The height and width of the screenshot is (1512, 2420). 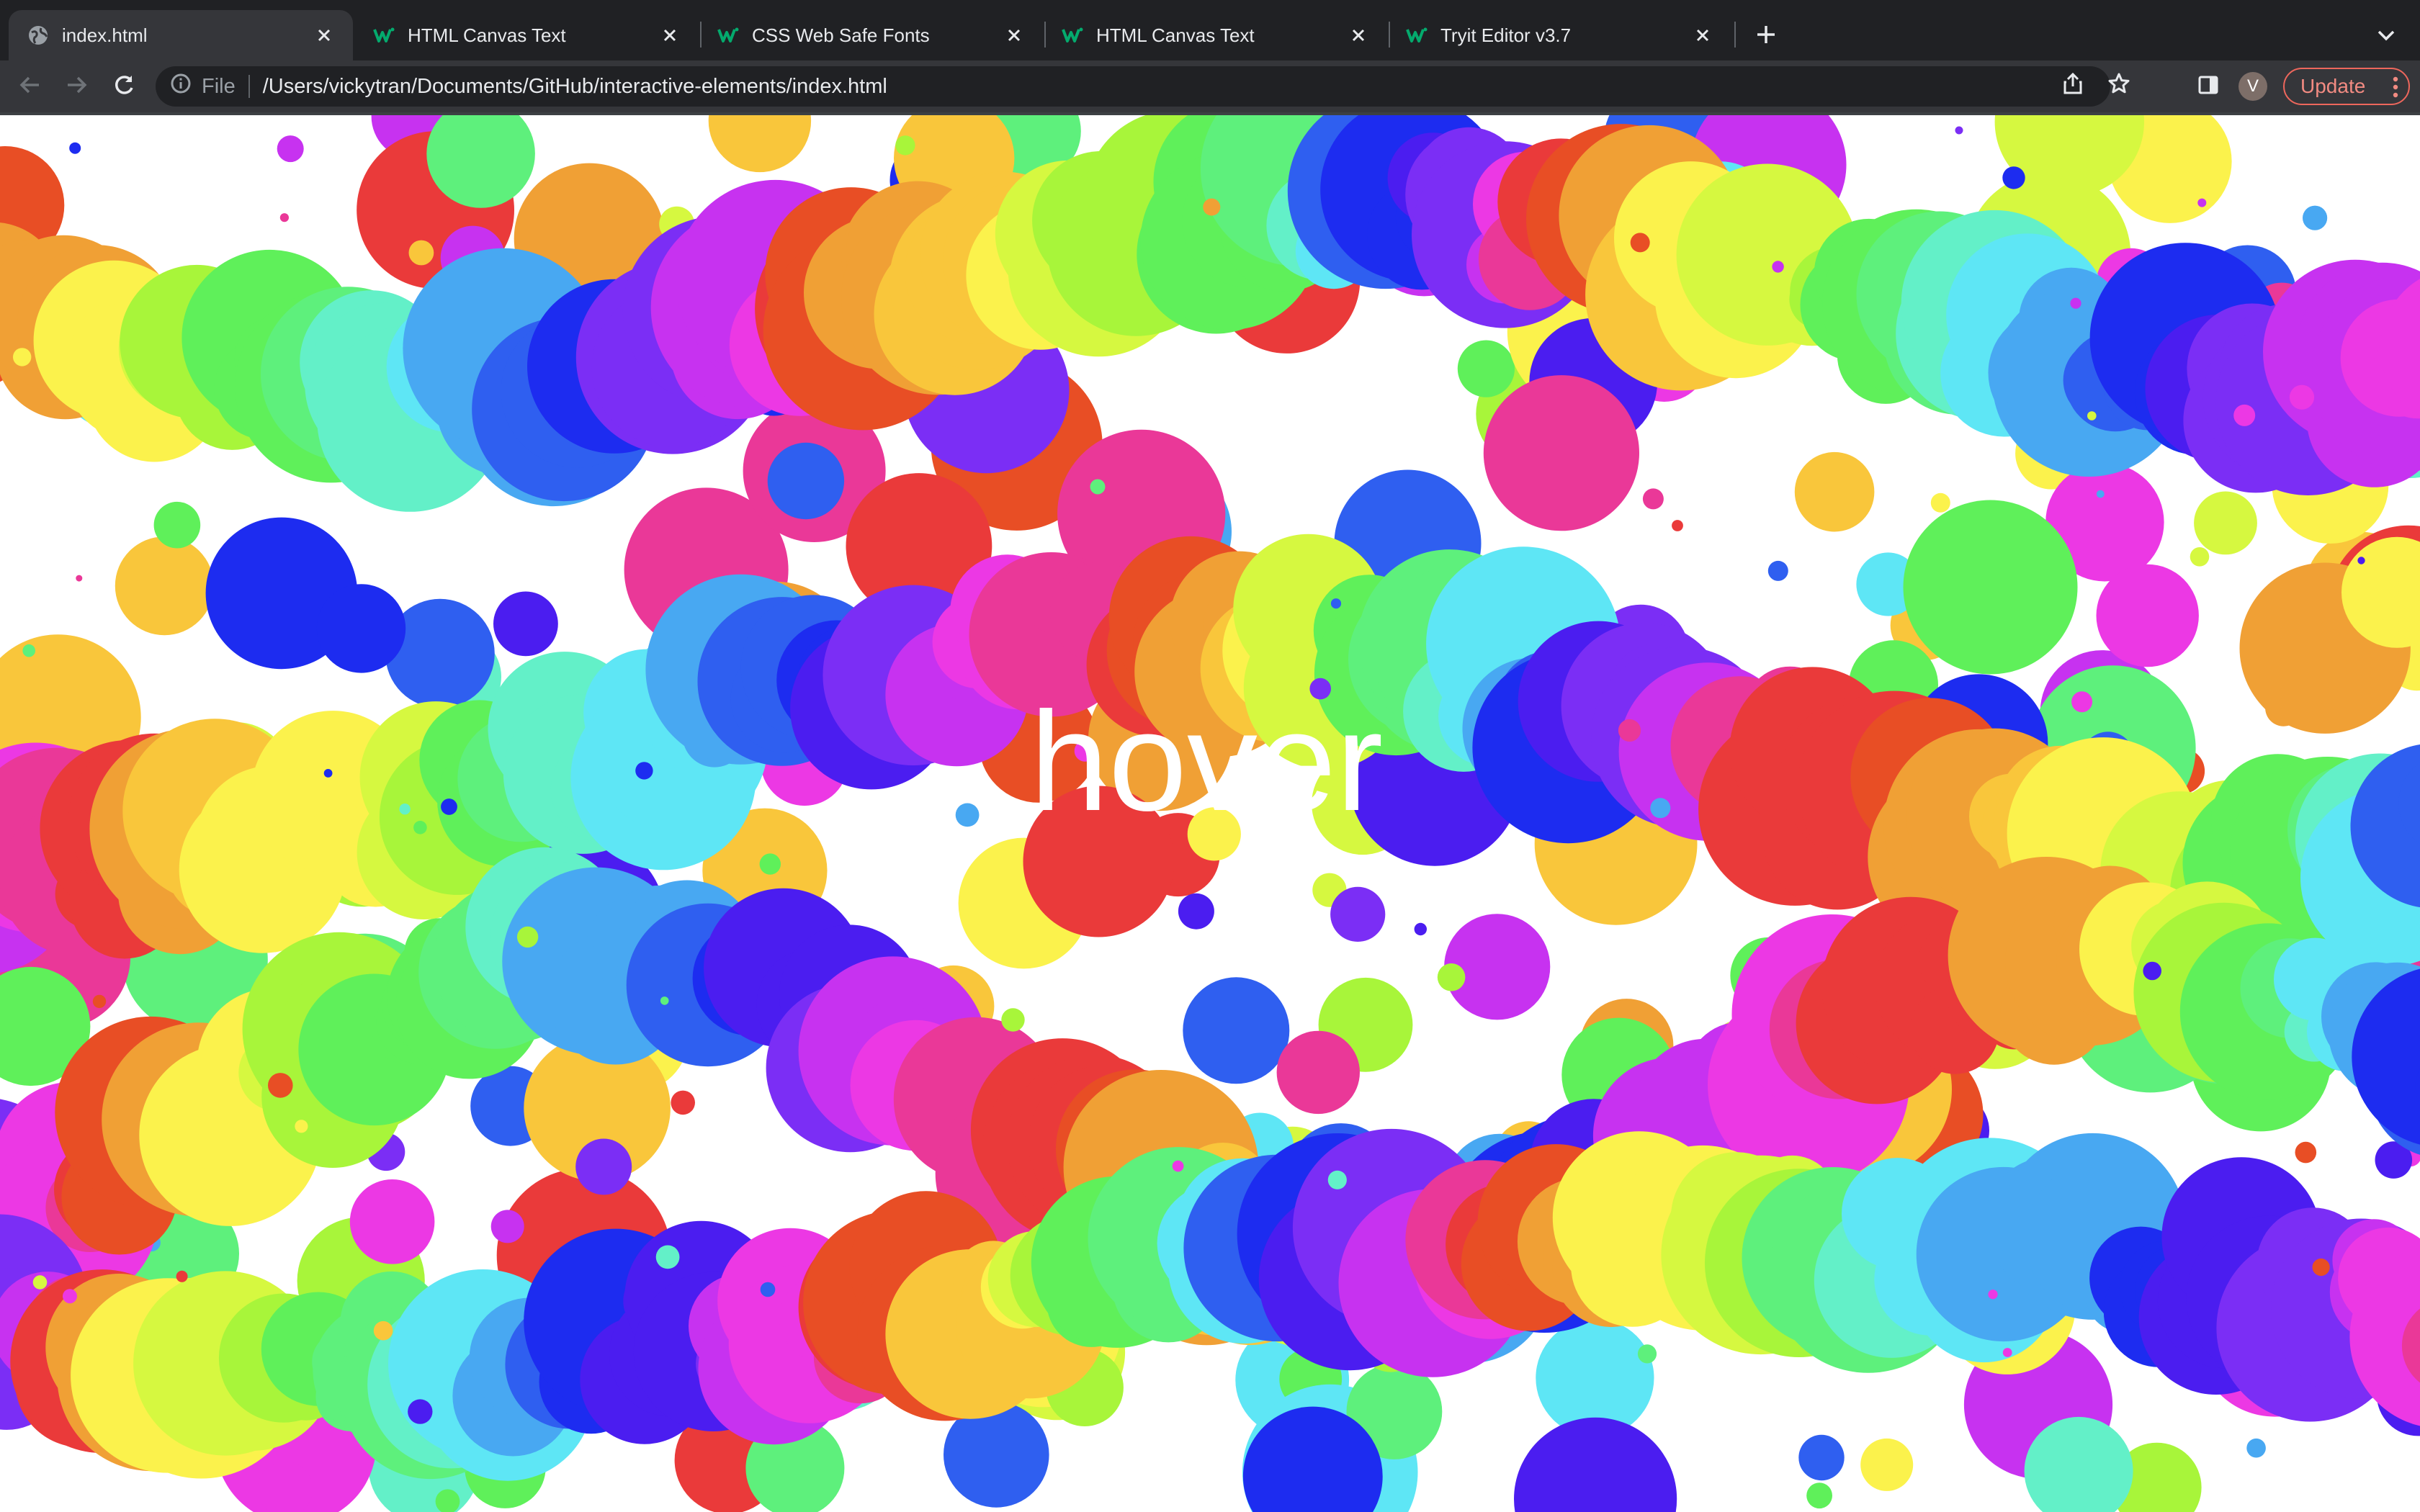 I want to click on bookmark-button, so click(x=2119, y=86).